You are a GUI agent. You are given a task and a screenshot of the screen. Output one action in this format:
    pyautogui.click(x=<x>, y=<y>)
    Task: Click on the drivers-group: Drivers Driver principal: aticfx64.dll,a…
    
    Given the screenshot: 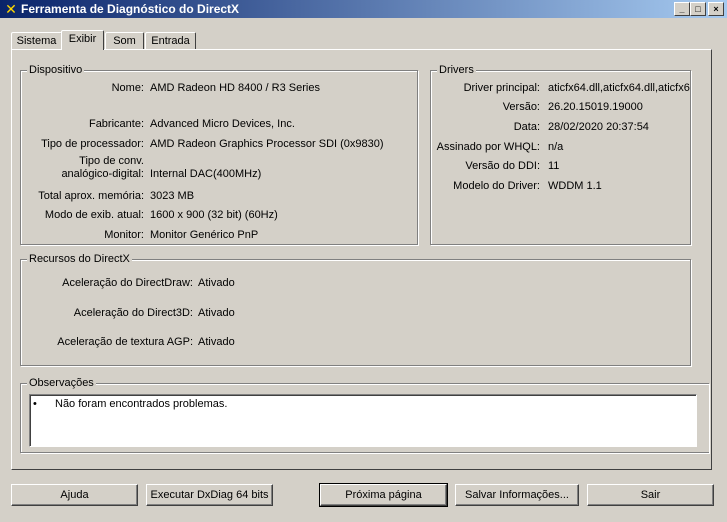 What is the action you would take?
    pyautogui.click(x=560, y=154)
    